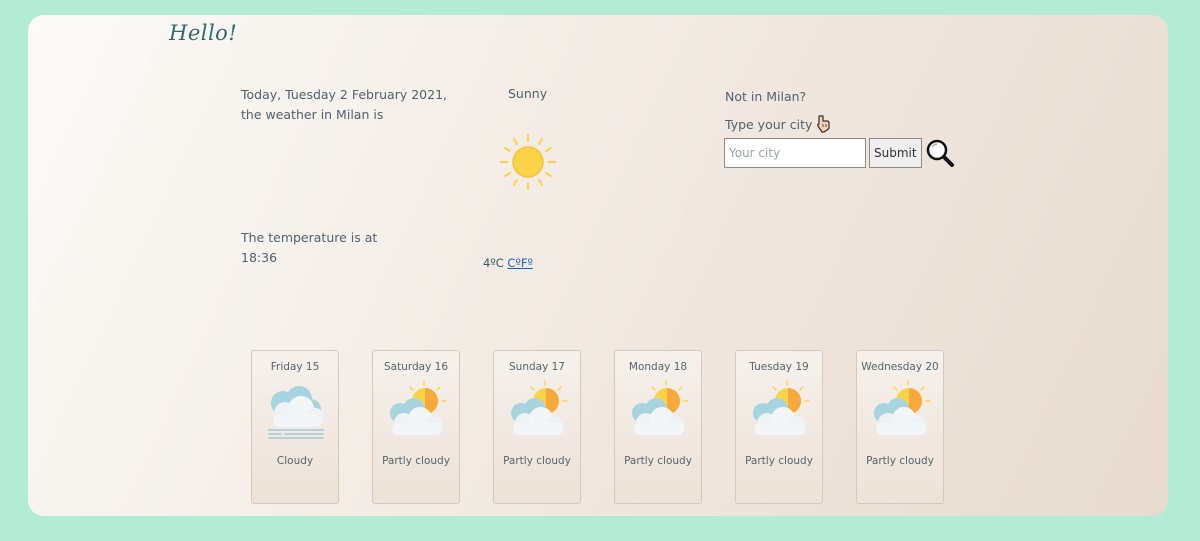 This screenshot has width=1200, height=541. Describe the element at coordinates (658, 367) in the screenshot. I see `forecast-day: Monday 18` at that location.